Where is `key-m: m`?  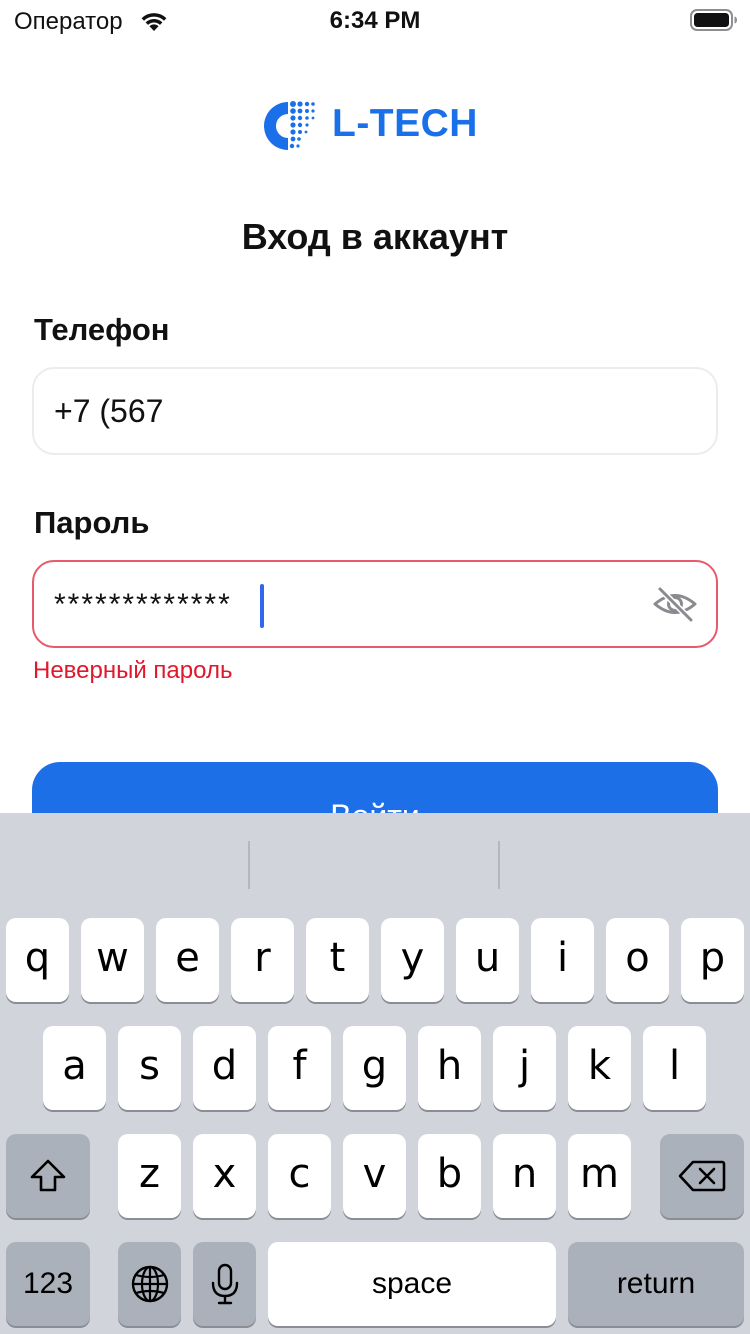
key-m: m is located at coordinates (599, 1176).